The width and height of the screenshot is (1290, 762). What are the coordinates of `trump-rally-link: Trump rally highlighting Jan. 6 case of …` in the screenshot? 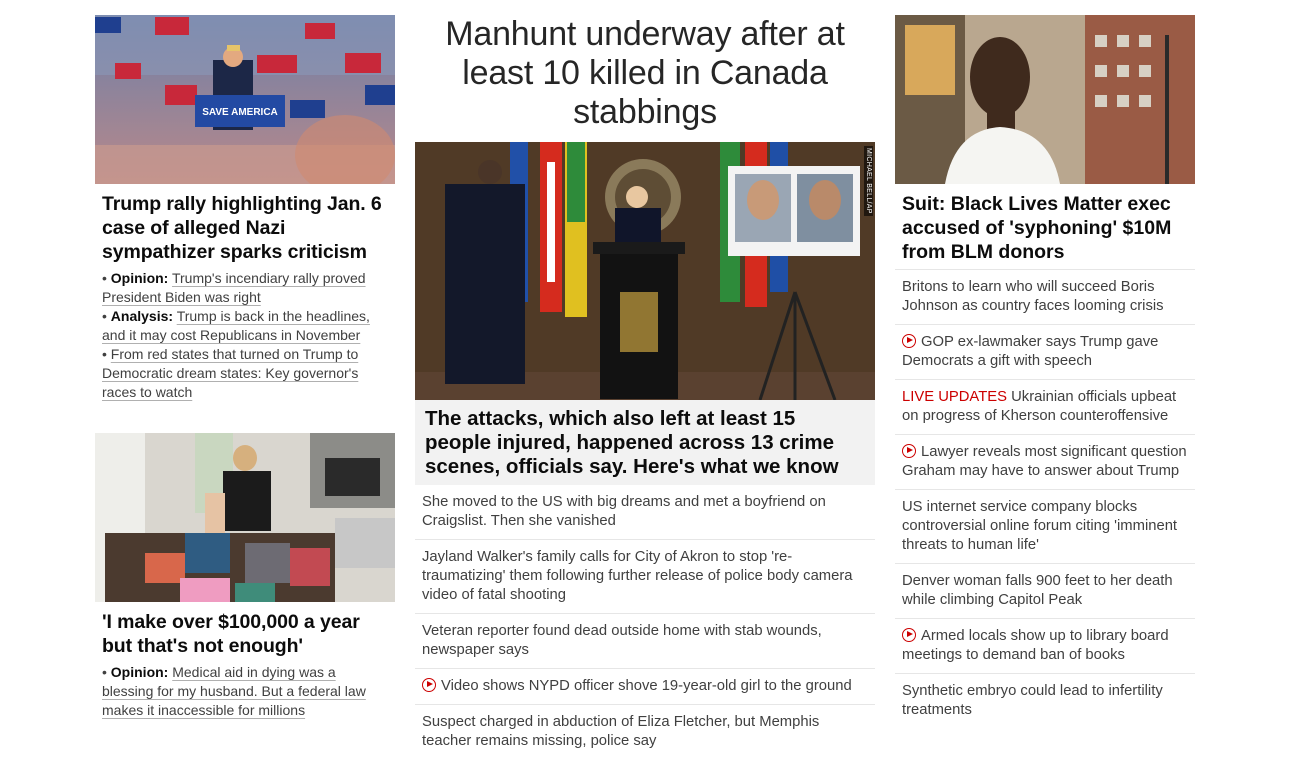 It's located at (242, 228).